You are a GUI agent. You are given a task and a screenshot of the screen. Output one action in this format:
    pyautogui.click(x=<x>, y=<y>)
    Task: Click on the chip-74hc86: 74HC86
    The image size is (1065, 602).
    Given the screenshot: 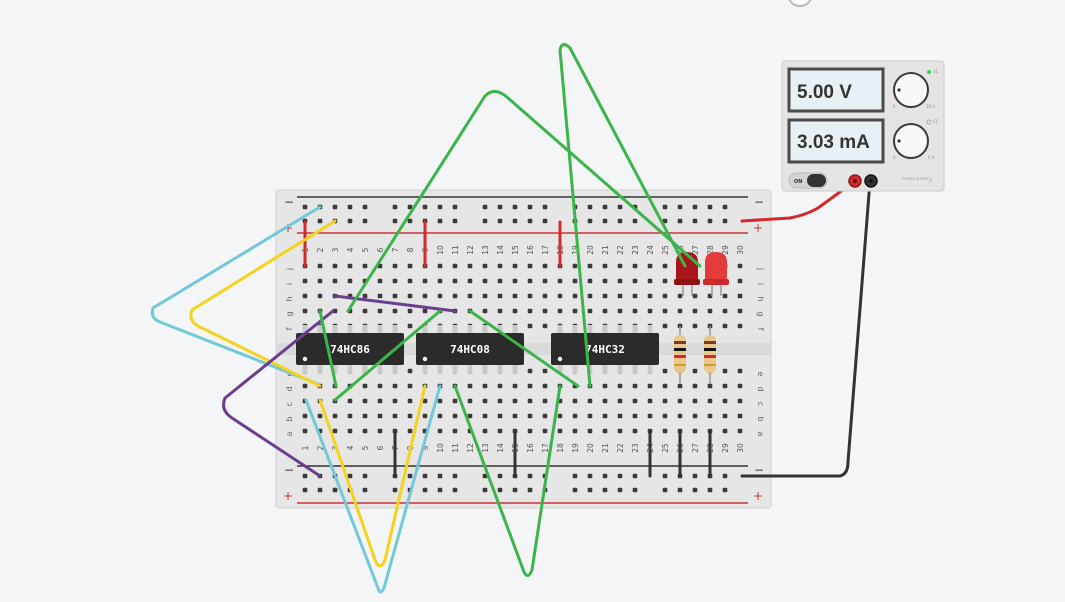 What is the action you would take?
    pyautogui.click(x=350, y=349)
    